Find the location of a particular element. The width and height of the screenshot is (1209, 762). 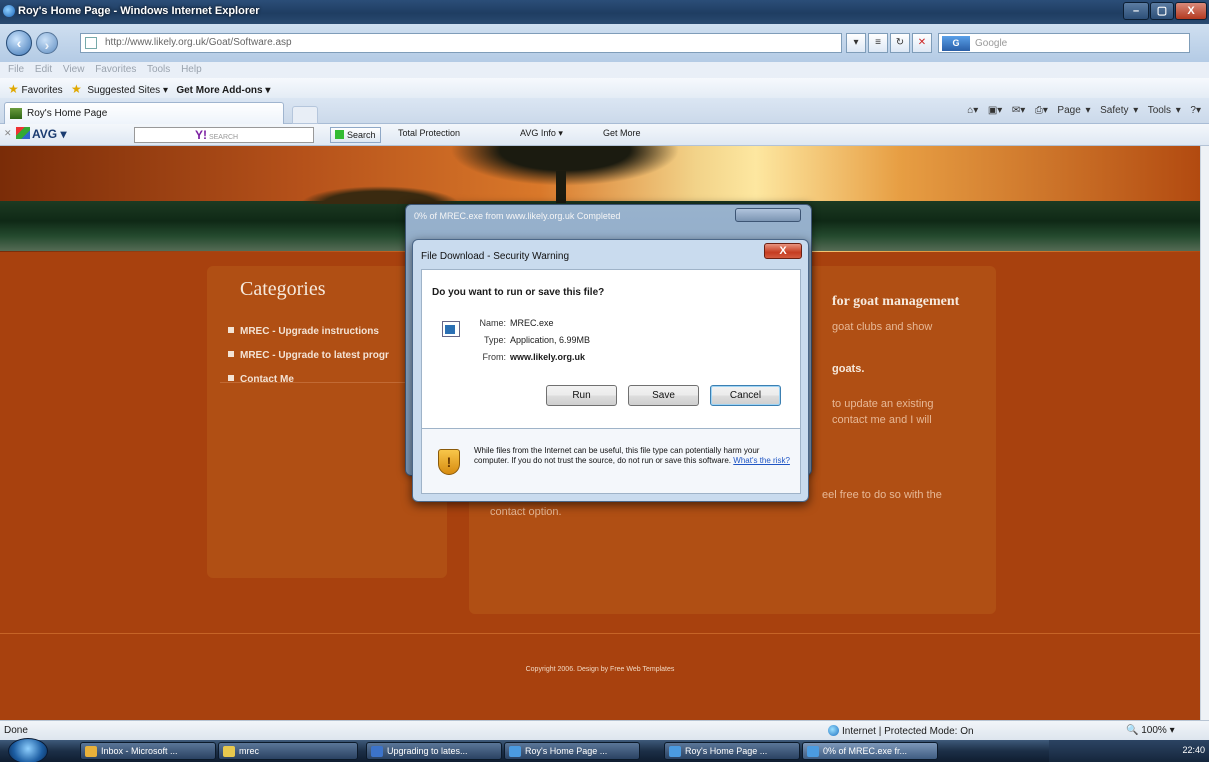

page-menu: Page ▾ is located at coordinates (1073, 110).